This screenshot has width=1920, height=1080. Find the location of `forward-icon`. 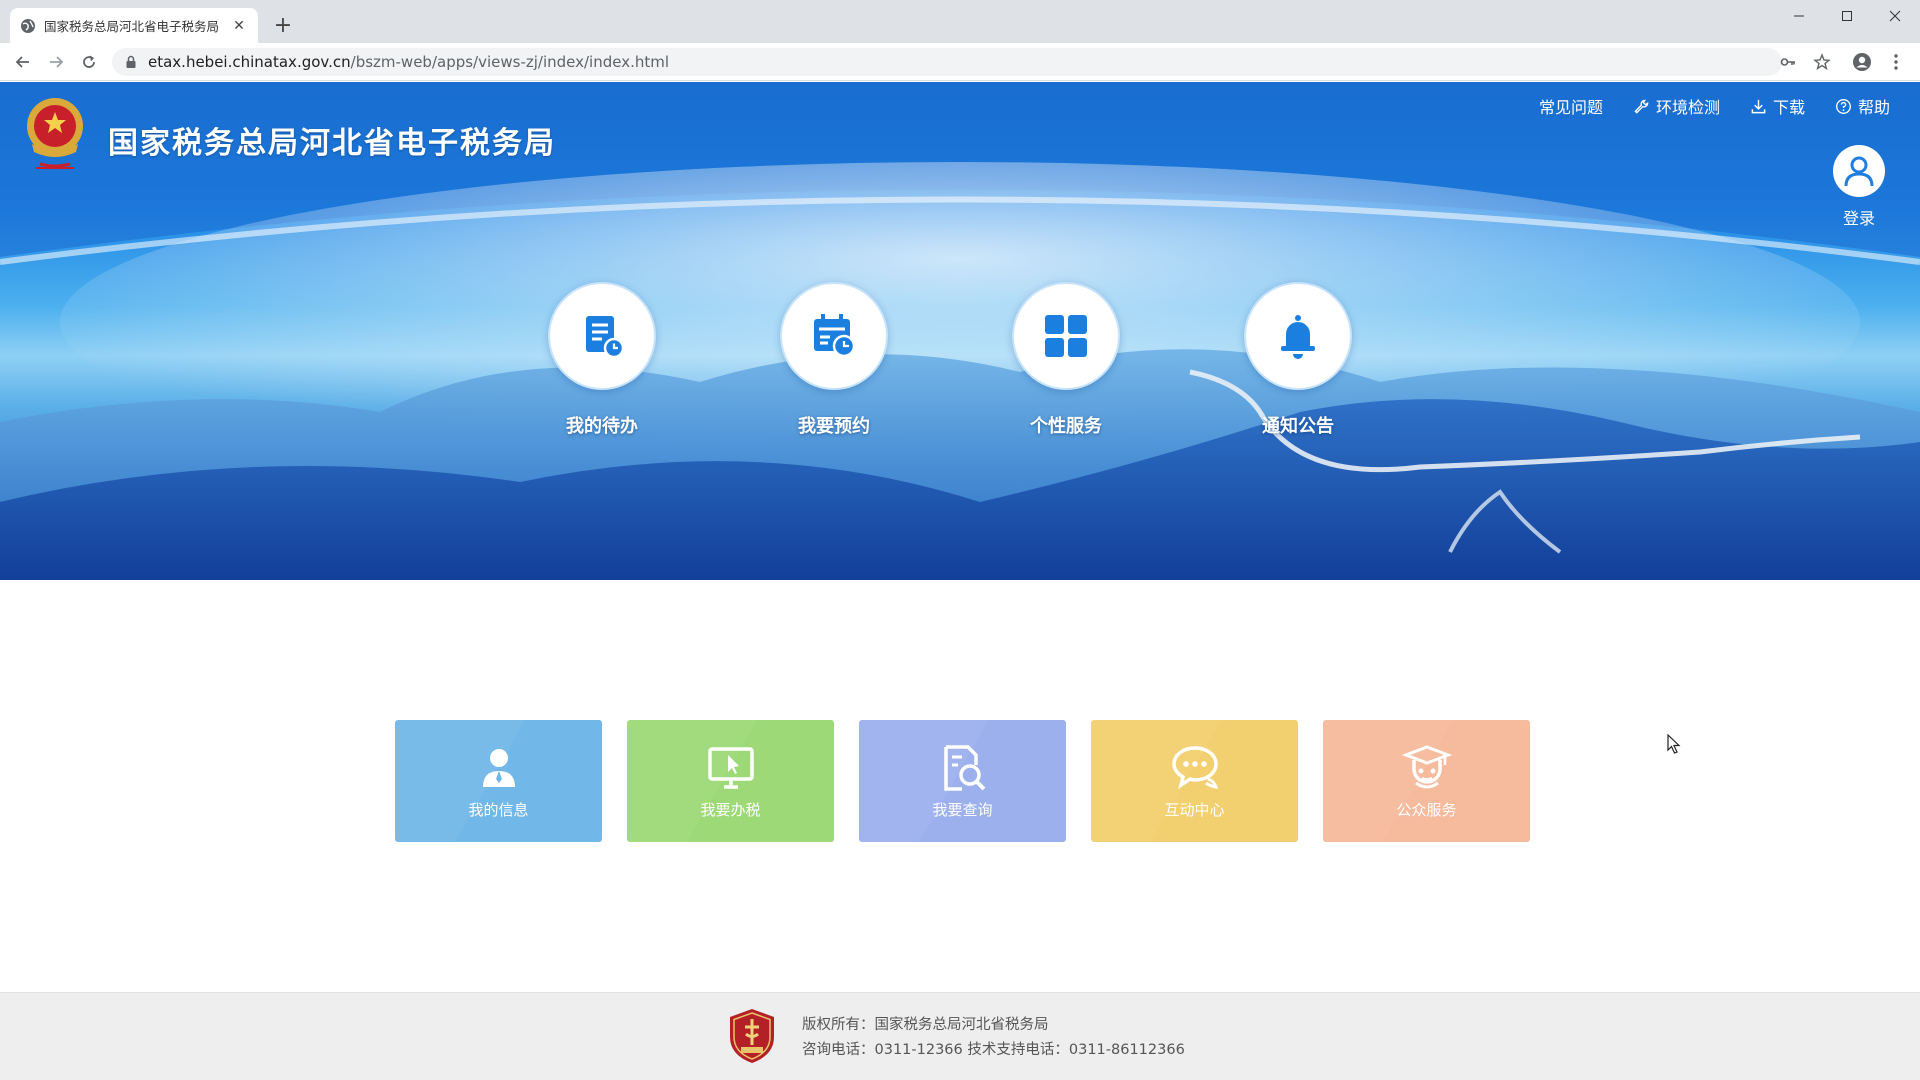

forward-icon is located at coordinates (56, 62).